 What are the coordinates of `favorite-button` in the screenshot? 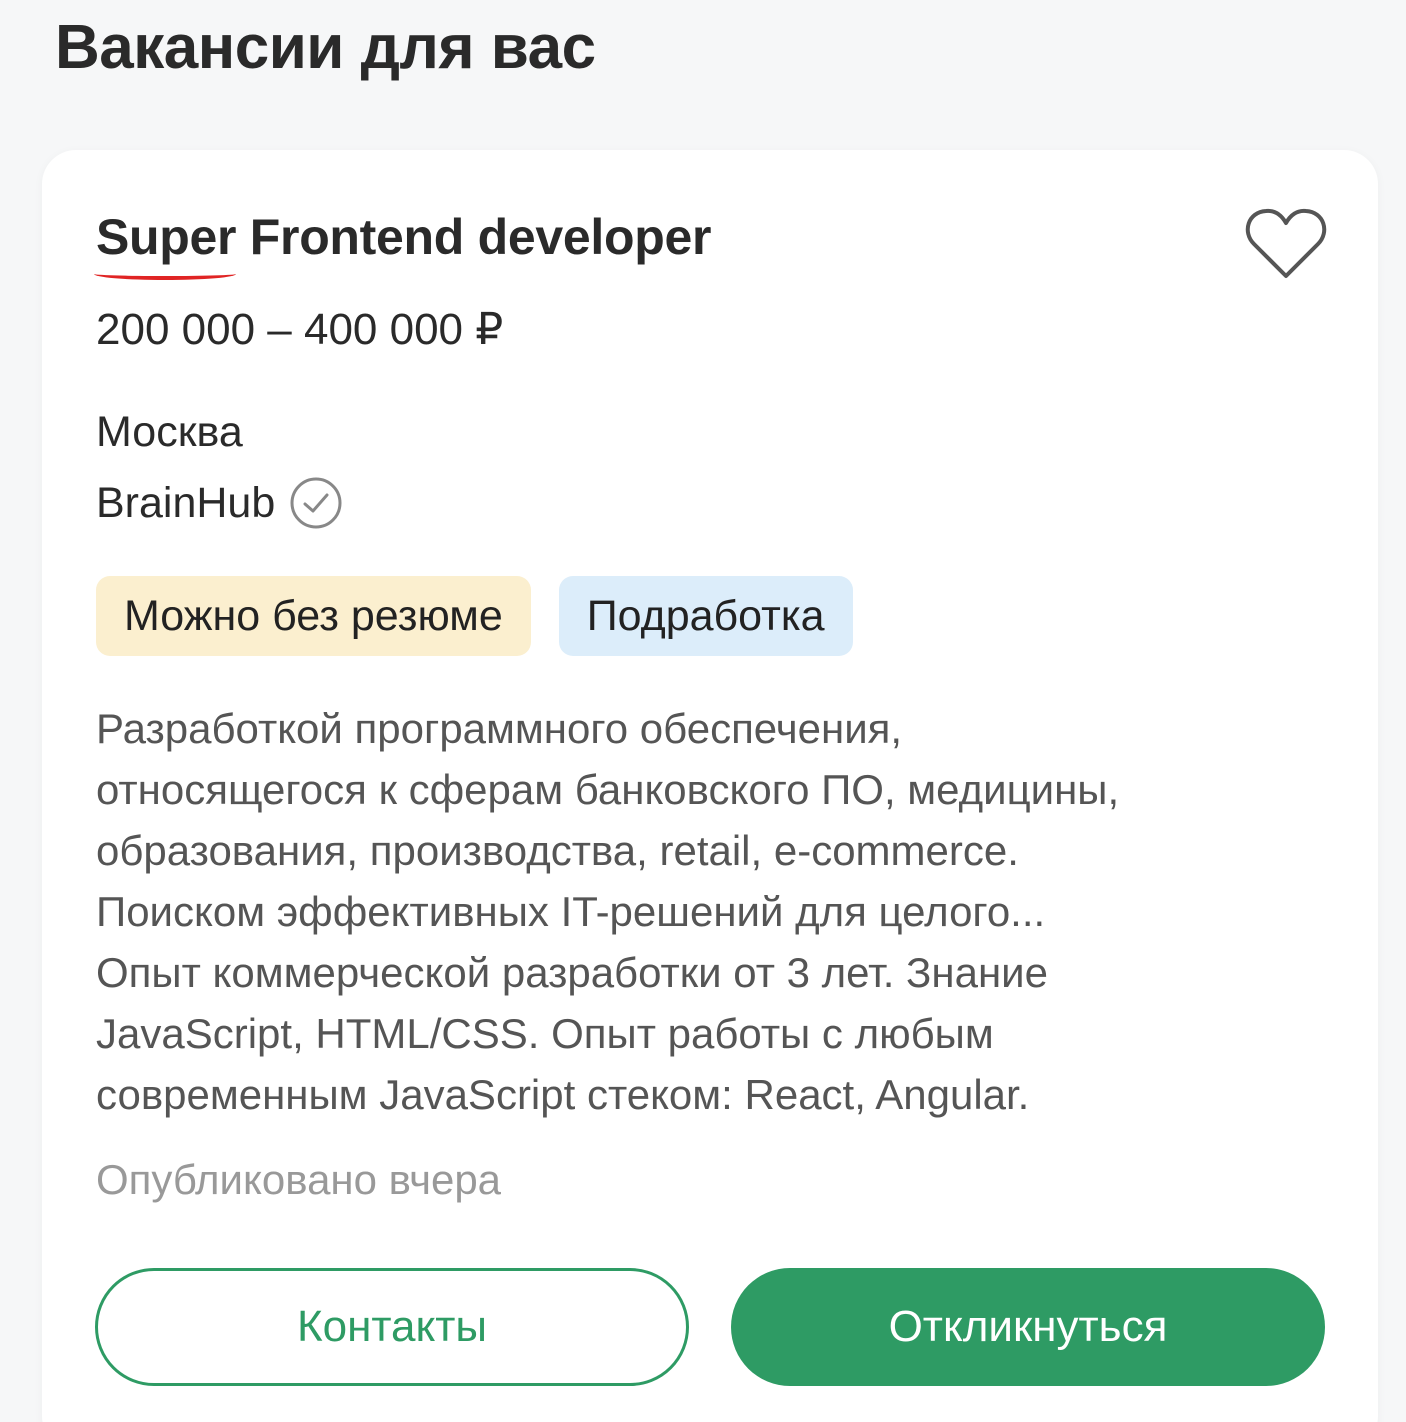 It's located at (1286, 244).